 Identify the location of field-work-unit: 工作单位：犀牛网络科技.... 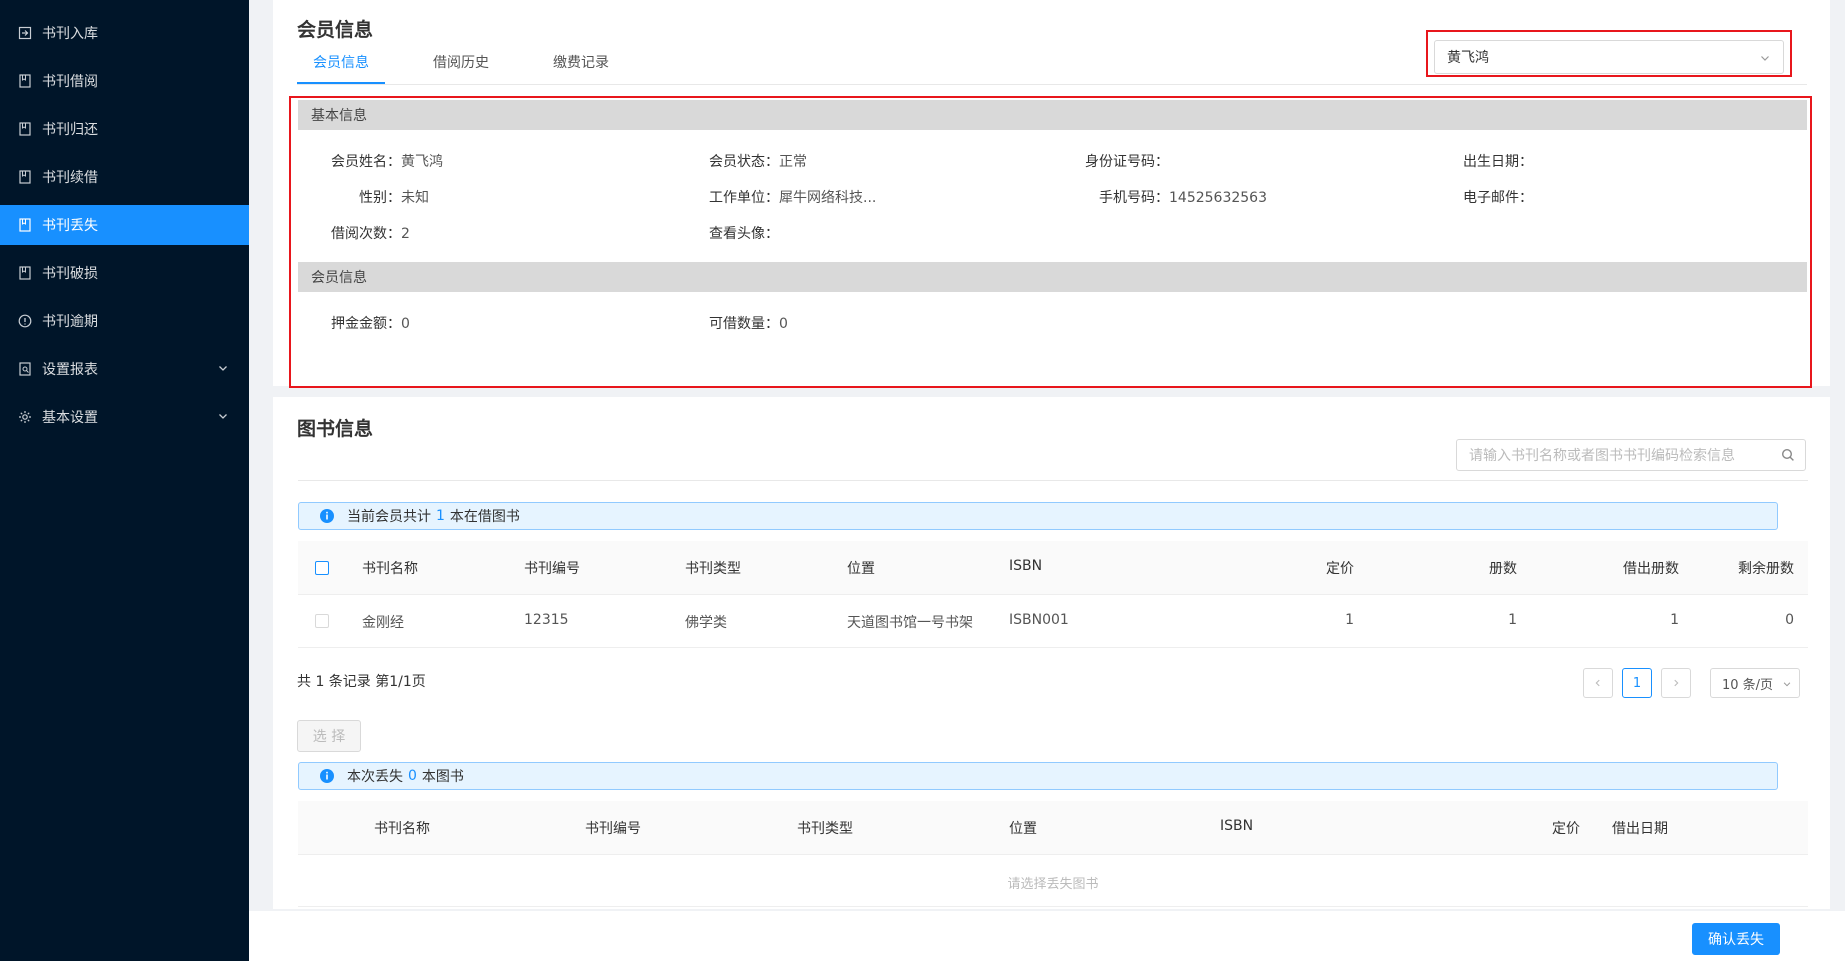
(792, 197).